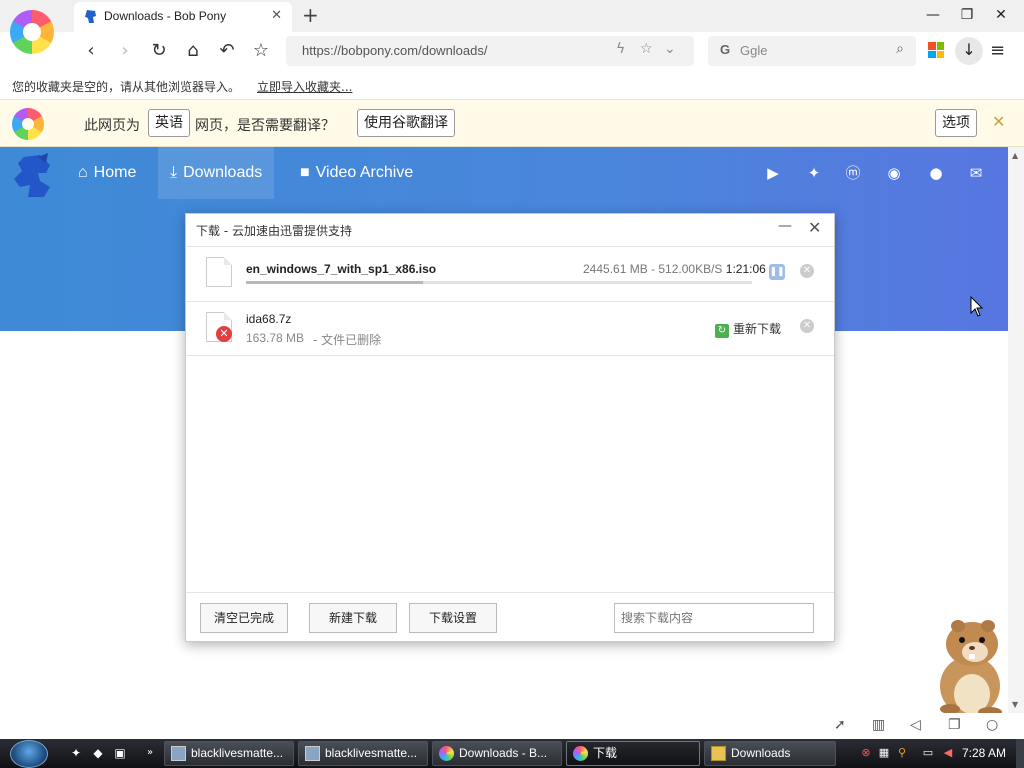  Describe the element at coordinates (112, 126) in the screenshot. I see `translate-prefix: 此网页为` at that location.